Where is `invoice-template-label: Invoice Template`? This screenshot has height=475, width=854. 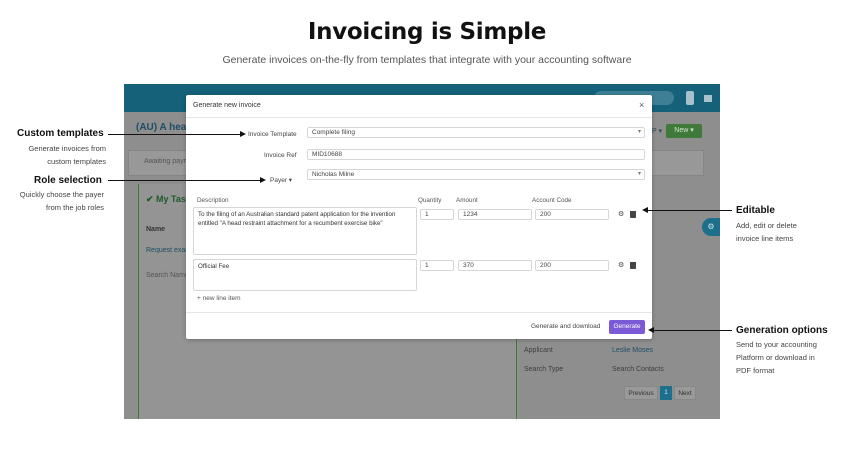
invoice-template-label: Invoice Template is located at coordinates (272, 134).